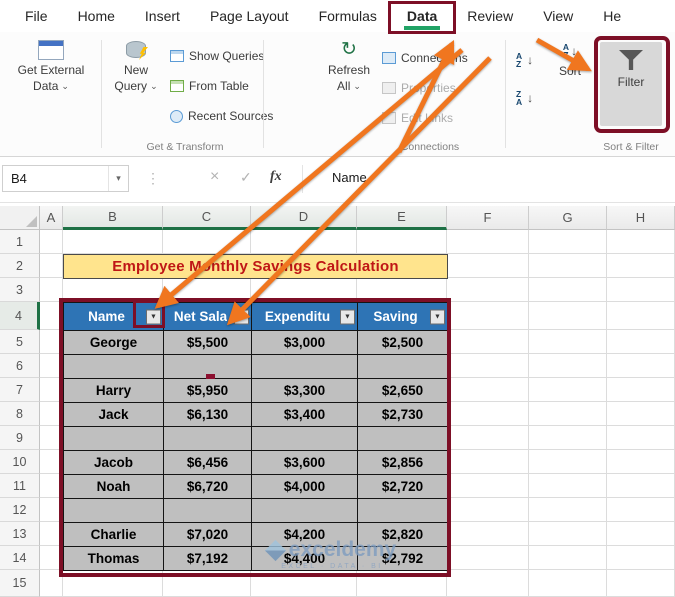  I want to click on column-header-H: H, so click(641, 218).